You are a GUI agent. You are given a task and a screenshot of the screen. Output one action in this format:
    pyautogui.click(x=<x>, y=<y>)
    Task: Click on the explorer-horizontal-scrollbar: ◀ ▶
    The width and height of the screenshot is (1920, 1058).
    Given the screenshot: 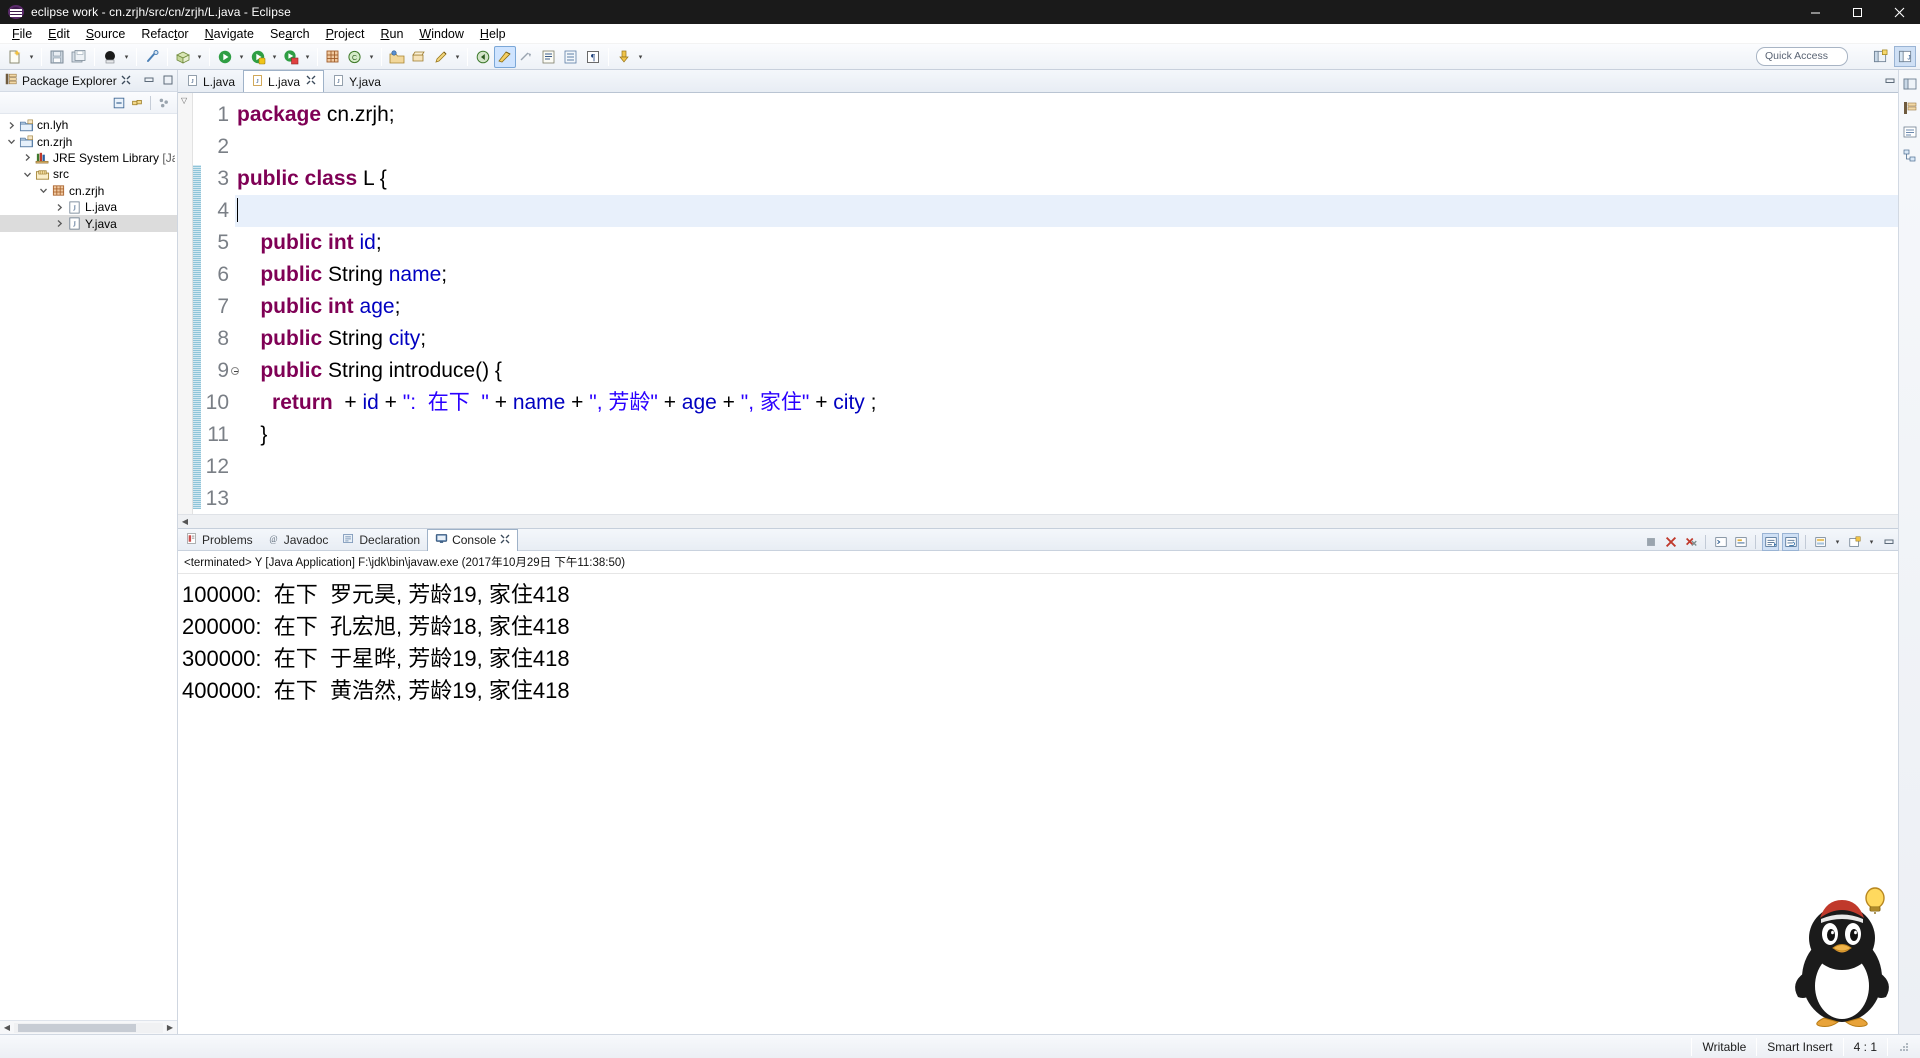 What is the action you would take?
    pyautogui.click(x=88, y=1027)
    